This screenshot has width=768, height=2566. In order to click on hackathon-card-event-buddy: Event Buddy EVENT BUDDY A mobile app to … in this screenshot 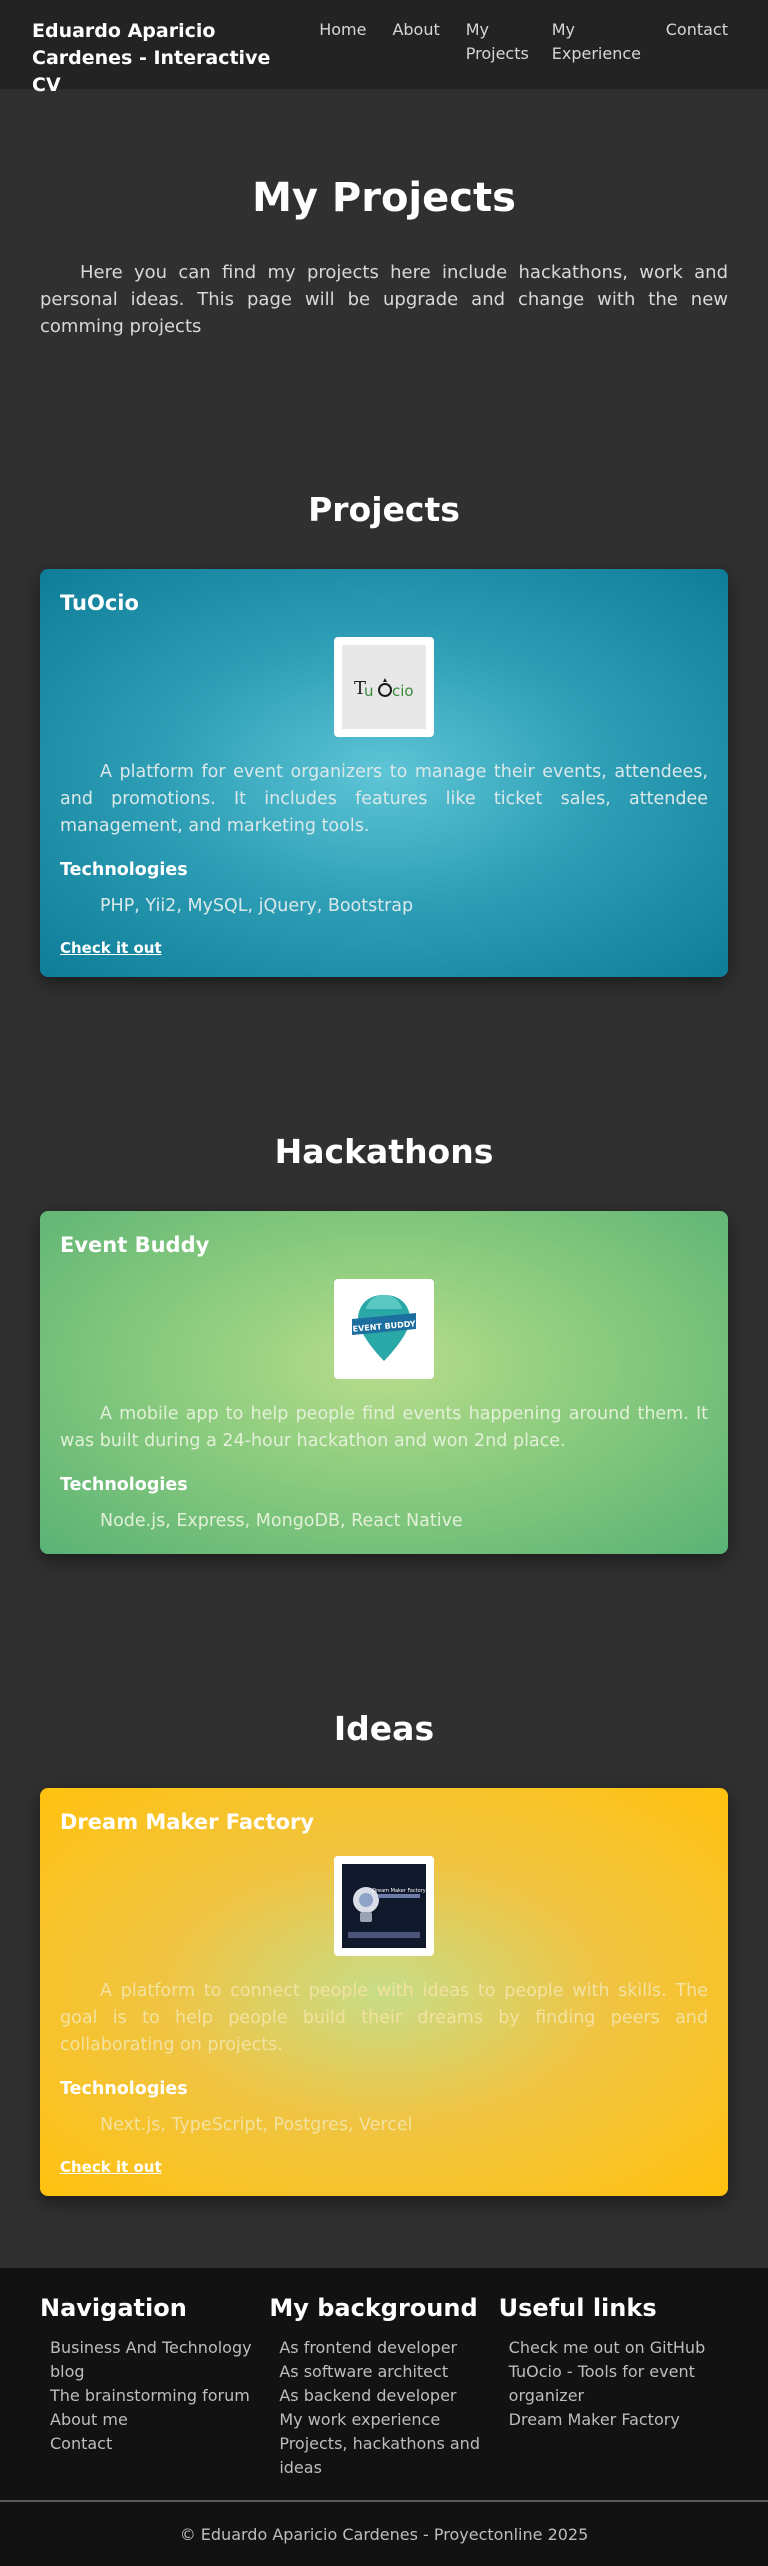, I will do `click(384, 1382)`.